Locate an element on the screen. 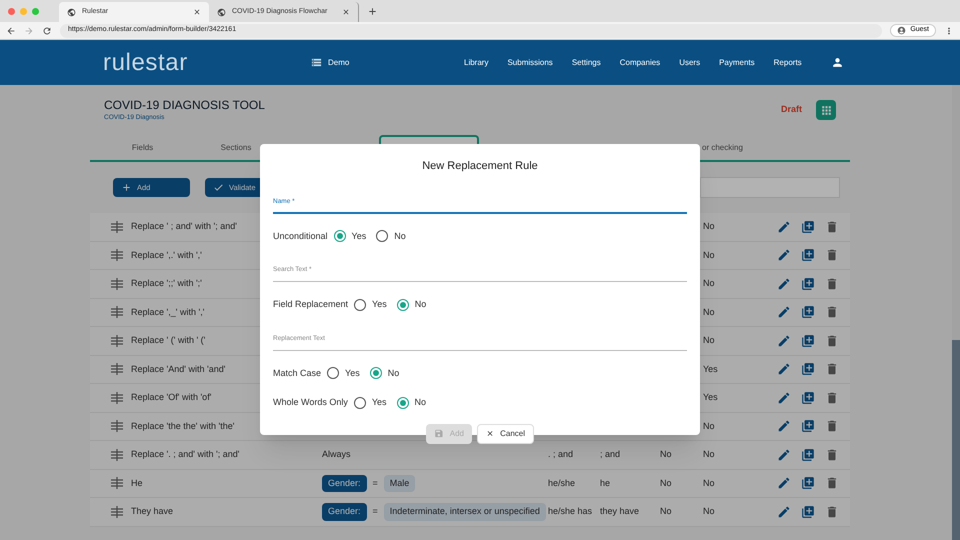 The image size is (960, 540). radio-group-label: Field Replacement is located at coordinates (310, 304).